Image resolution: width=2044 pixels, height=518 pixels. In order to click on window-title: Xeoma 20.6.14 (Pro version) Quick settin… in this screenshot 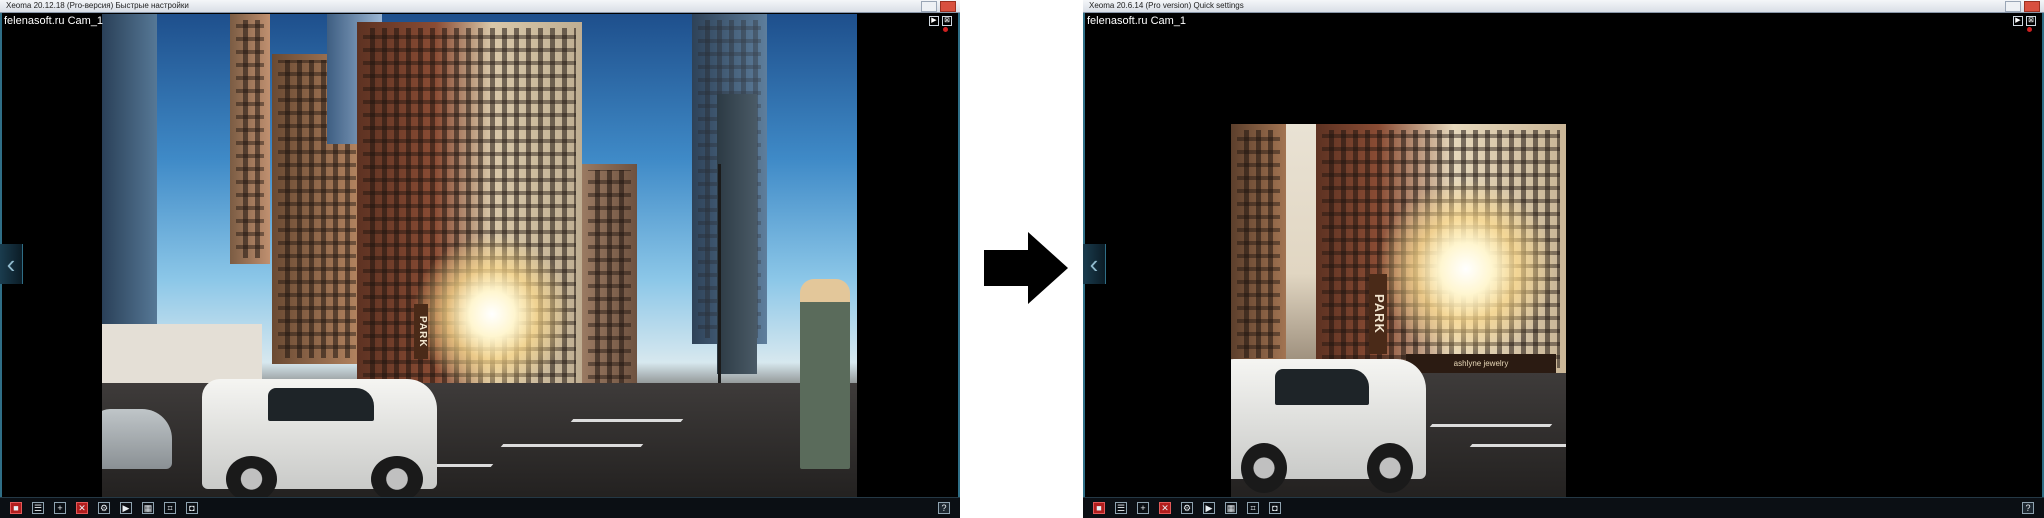, I will do `click(1166, 5)`.